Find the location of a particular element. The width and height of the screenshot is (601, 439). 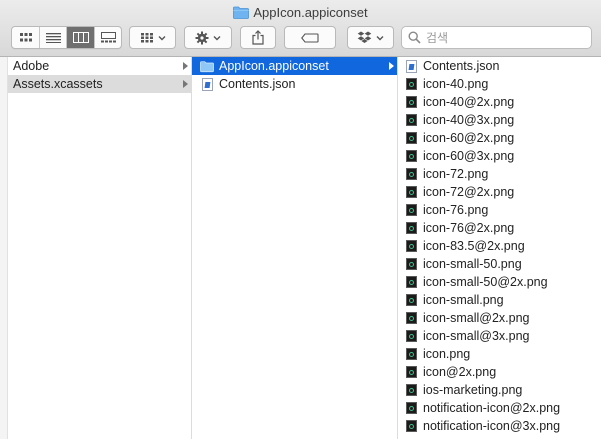

list-item-assets-xcassets: Assets.xcassets is located at coordinates (99, 84).